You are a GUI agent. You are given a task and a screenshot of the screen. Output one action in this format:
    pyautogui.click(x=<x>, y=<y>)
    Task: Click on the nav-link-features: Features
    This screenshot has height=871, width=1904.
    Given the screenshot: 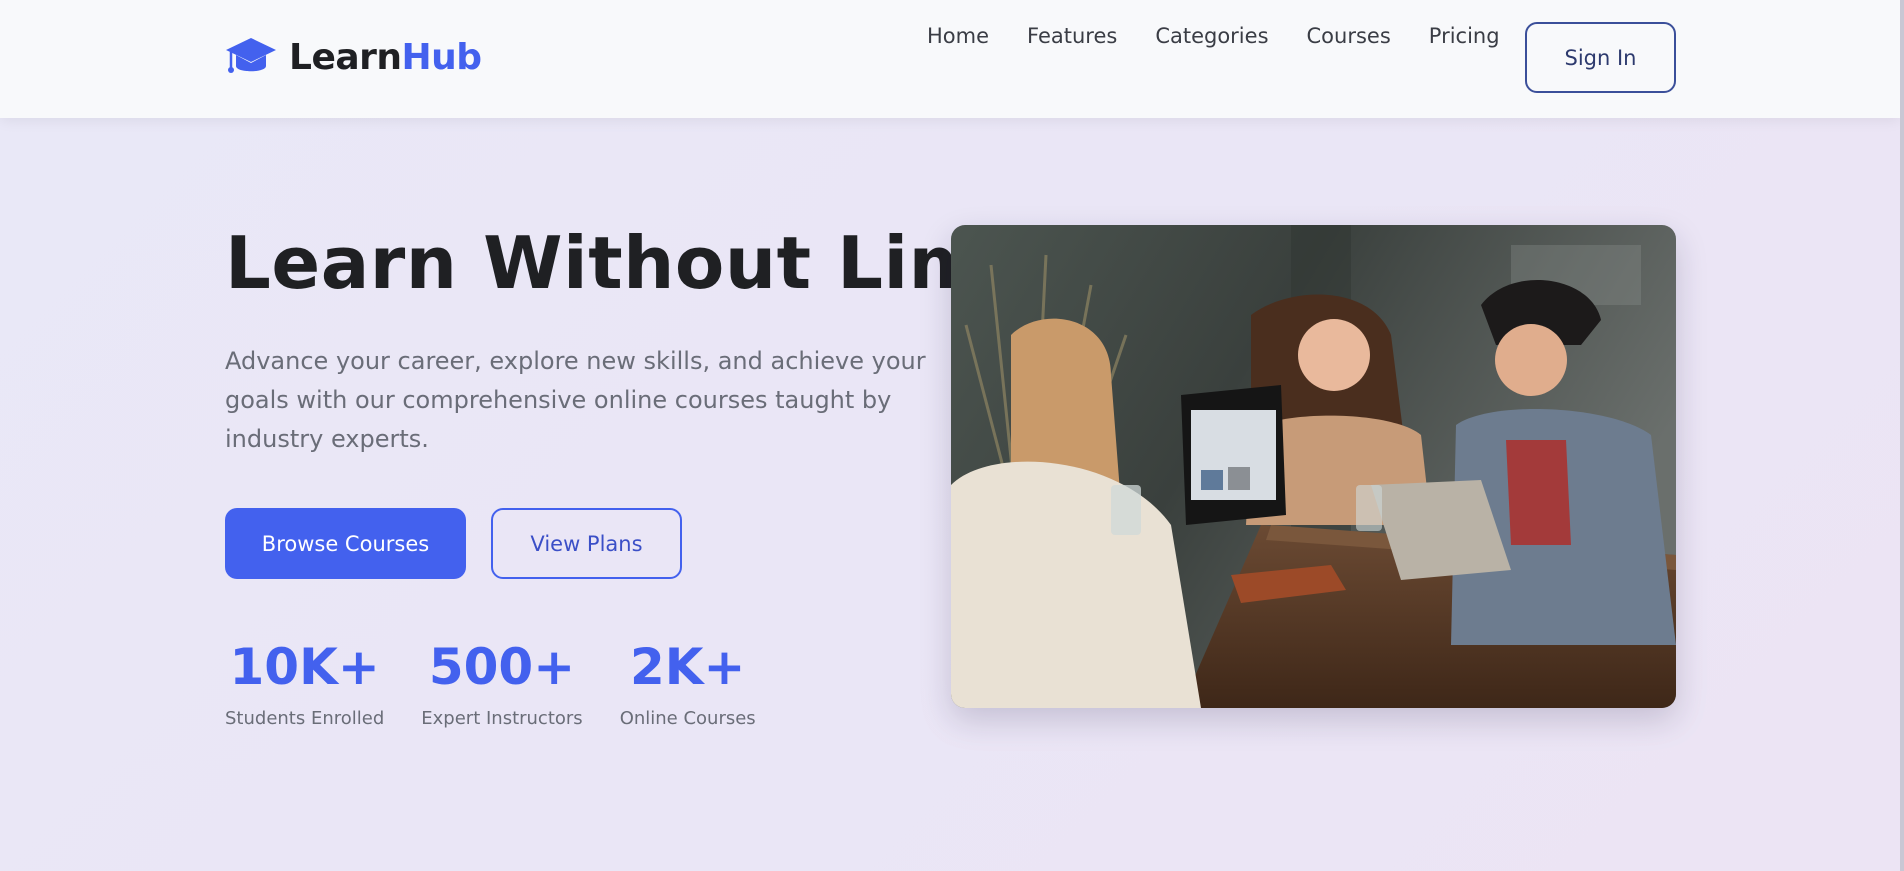 What is the action you would take?
    pyautogui.click(x=1072, y=36)
    